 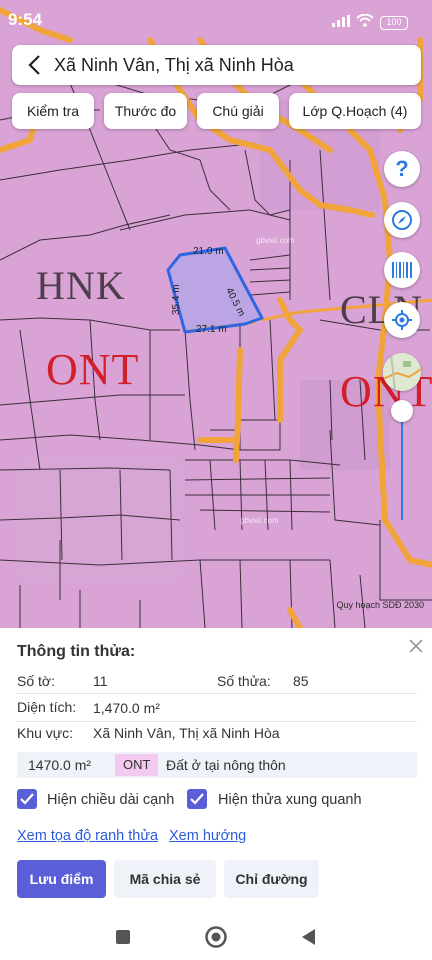 I want to click on square-icon, so click(x=123, y=937).